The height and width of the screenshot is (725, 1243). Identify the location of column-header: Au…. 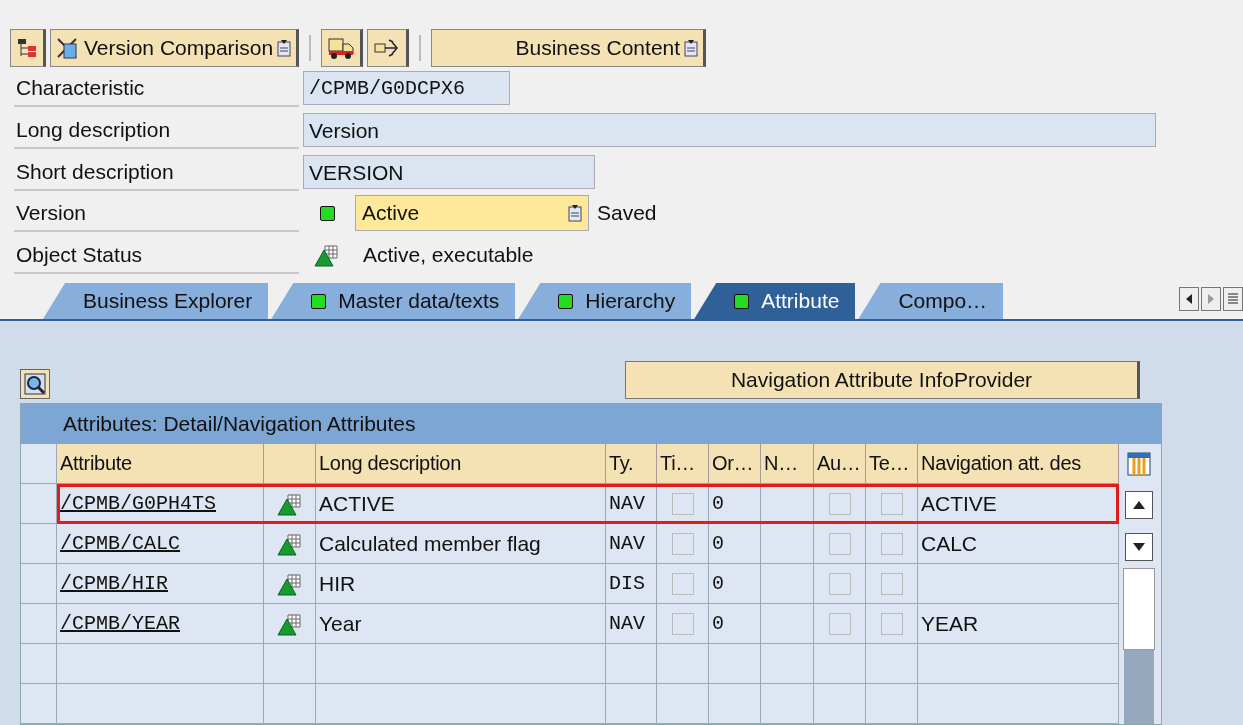
(840, 464).